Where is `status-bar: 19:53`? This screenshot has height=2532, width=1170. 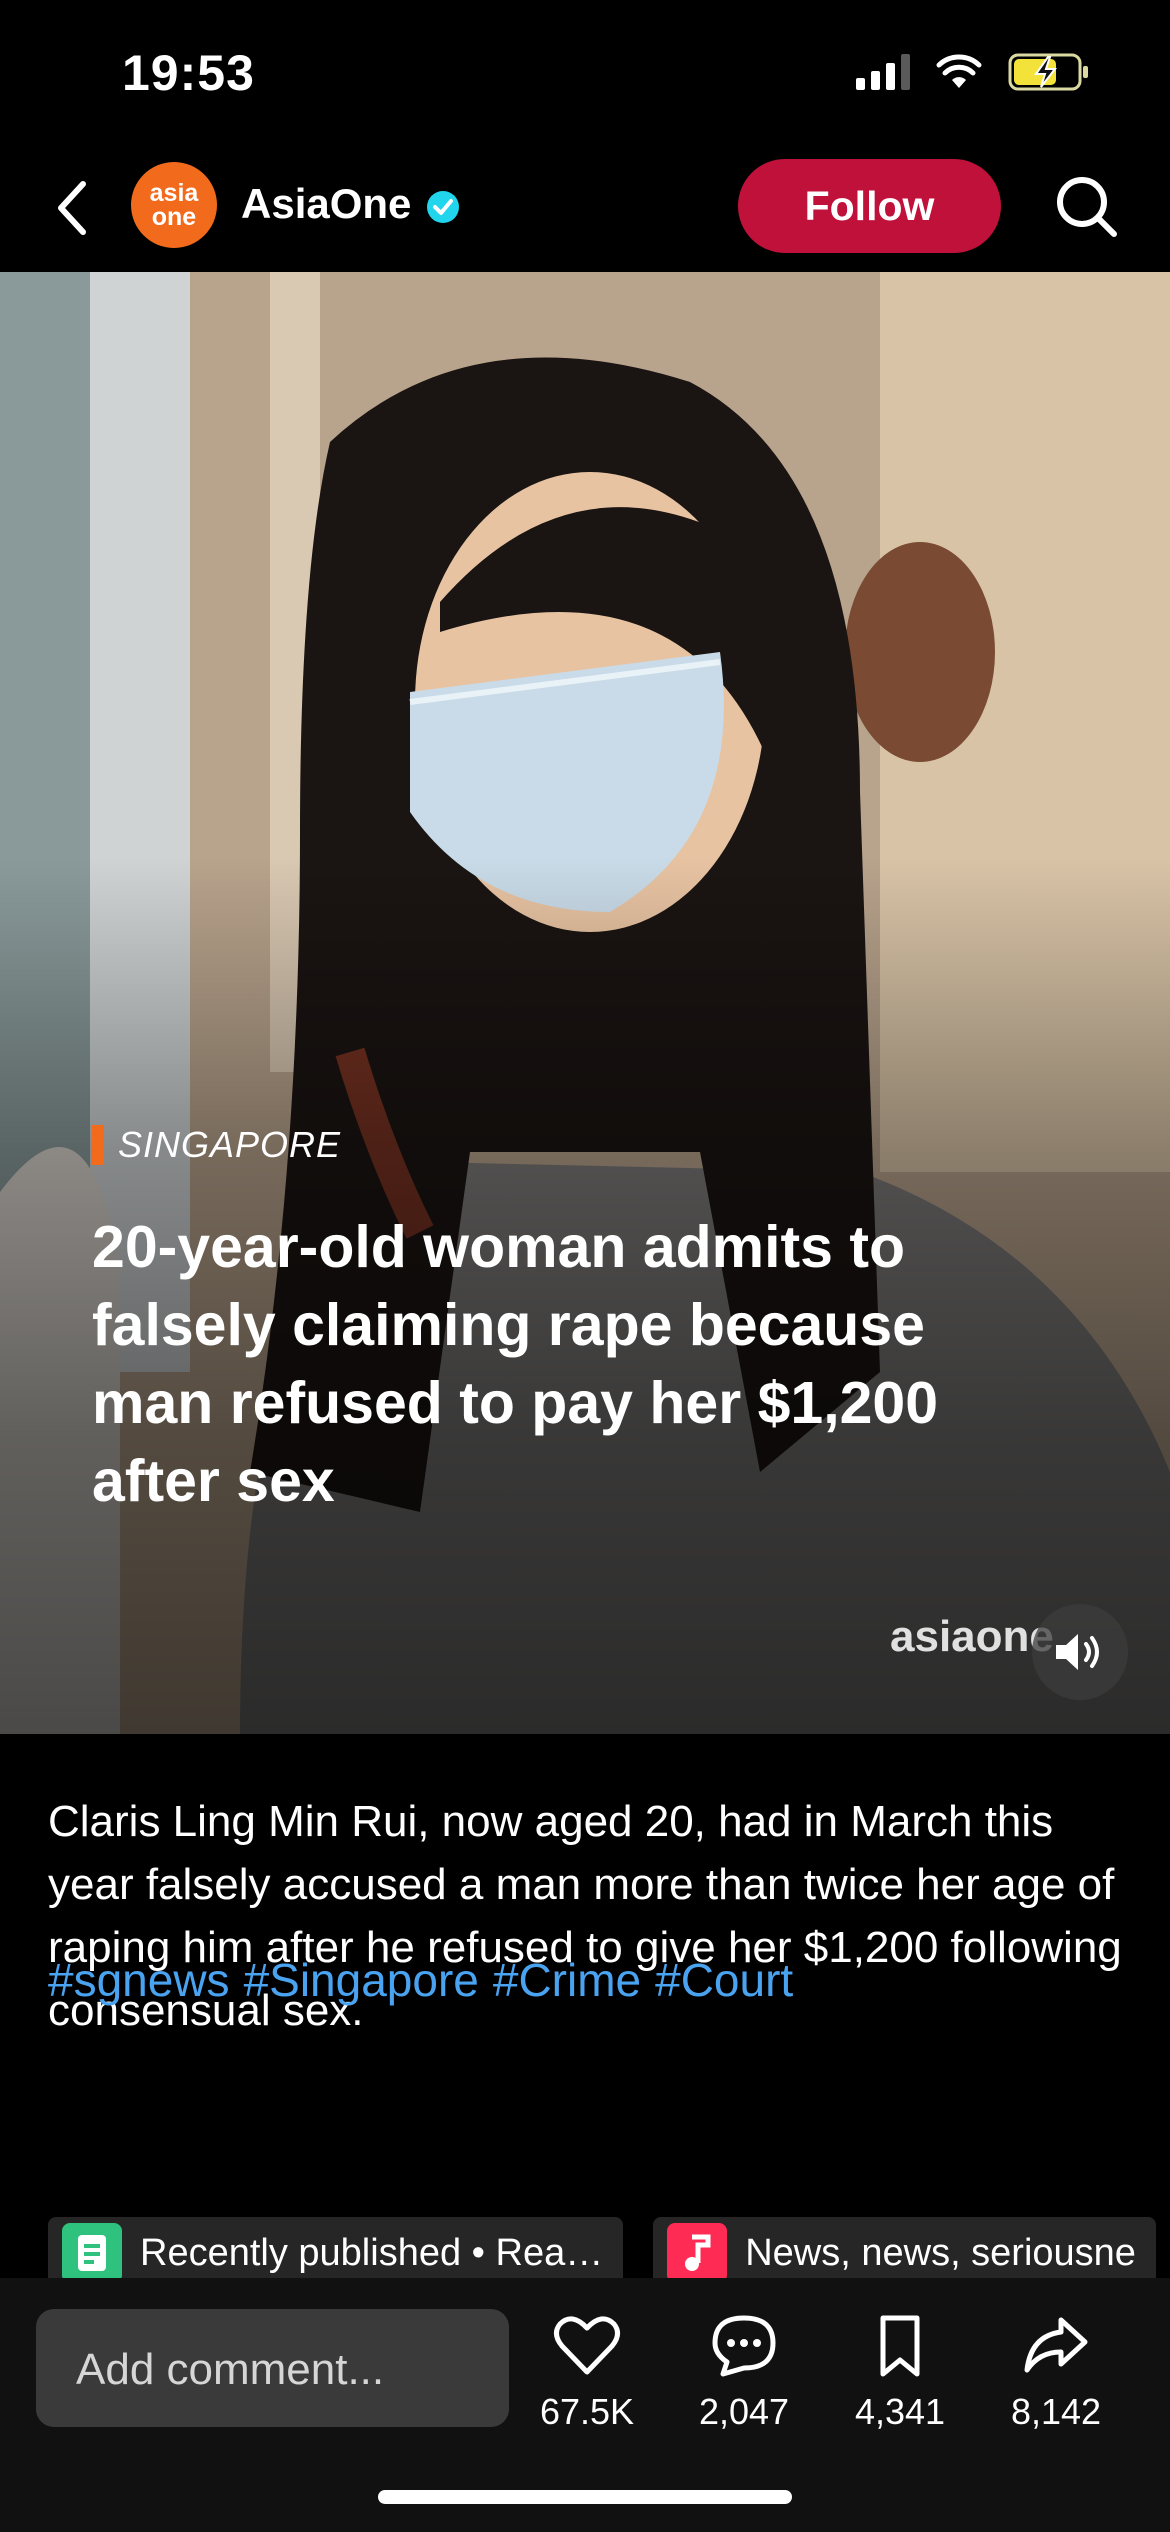 status-bar: 19:53 is located at coordinates (585, 75).